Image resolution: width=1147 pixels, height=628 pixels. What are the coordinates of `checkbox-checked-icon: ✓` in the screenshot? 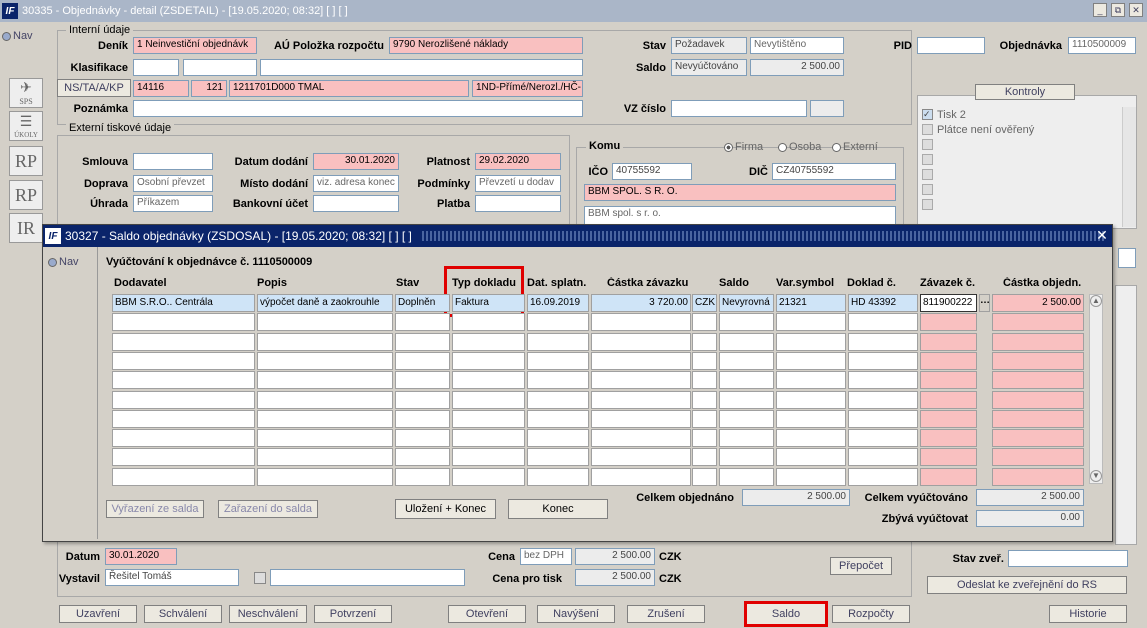 It's located at (927, 114).